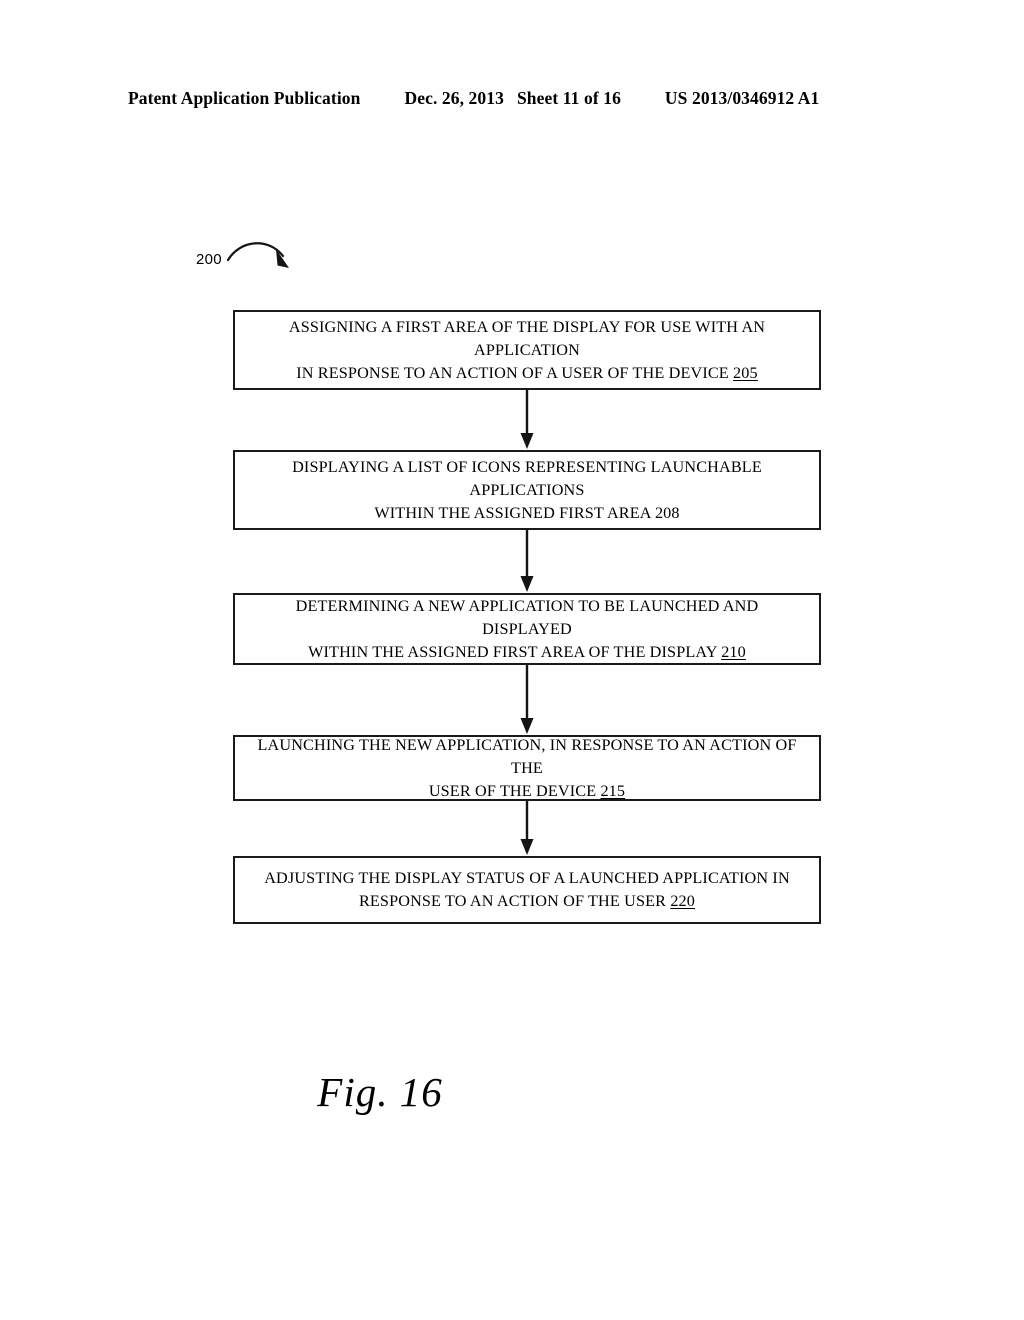 The image size is (1024, 1320). Describe the element at coordinates (568, 98) in the screenshot. I see `header-sheet-label: Sheet 11 of 16` at that location.